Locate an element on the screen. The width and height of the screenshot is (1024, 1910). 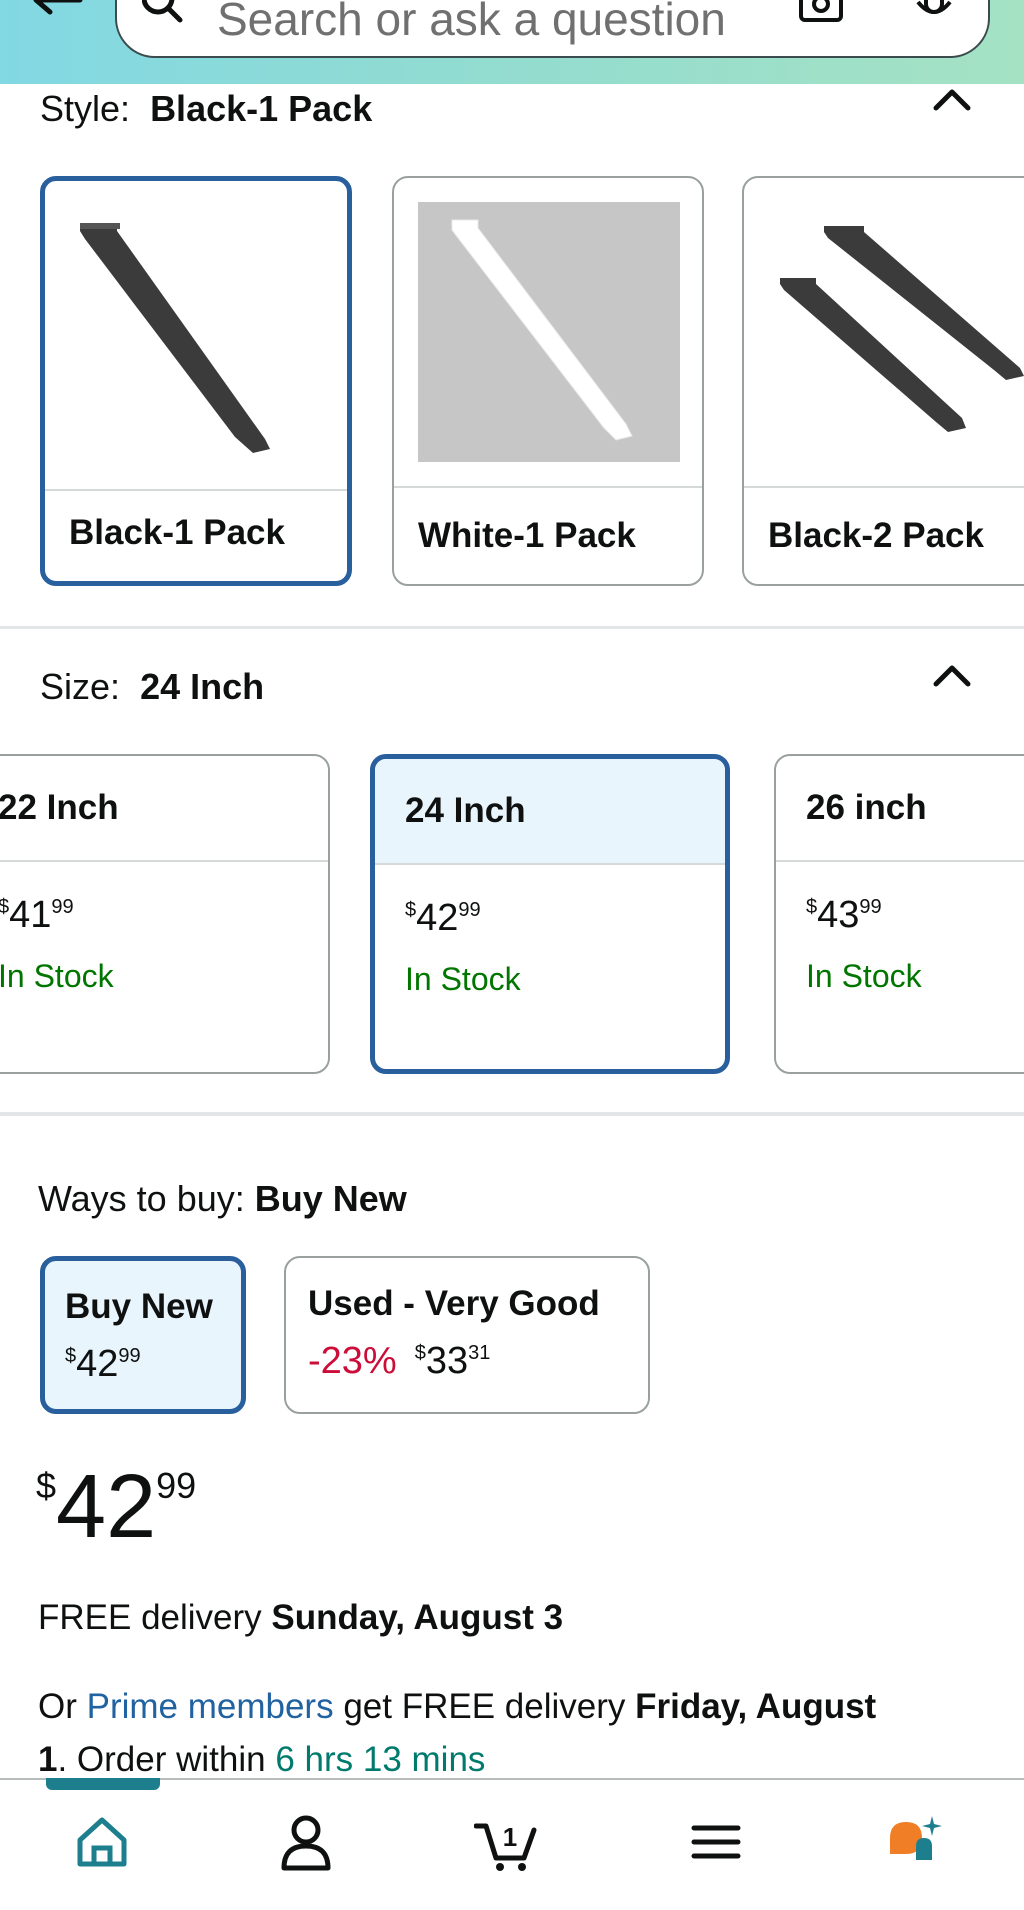
style-option-label: Black-1 Pack is located at coordinates (177, 532).